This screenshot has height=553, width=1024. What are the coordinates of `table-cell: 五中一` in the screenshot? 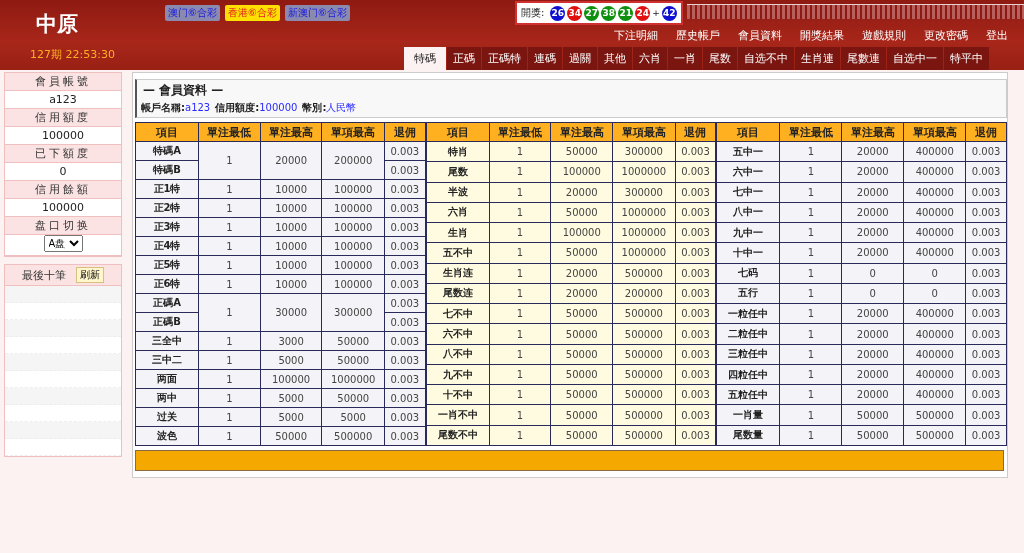 It's located at (748, 151).